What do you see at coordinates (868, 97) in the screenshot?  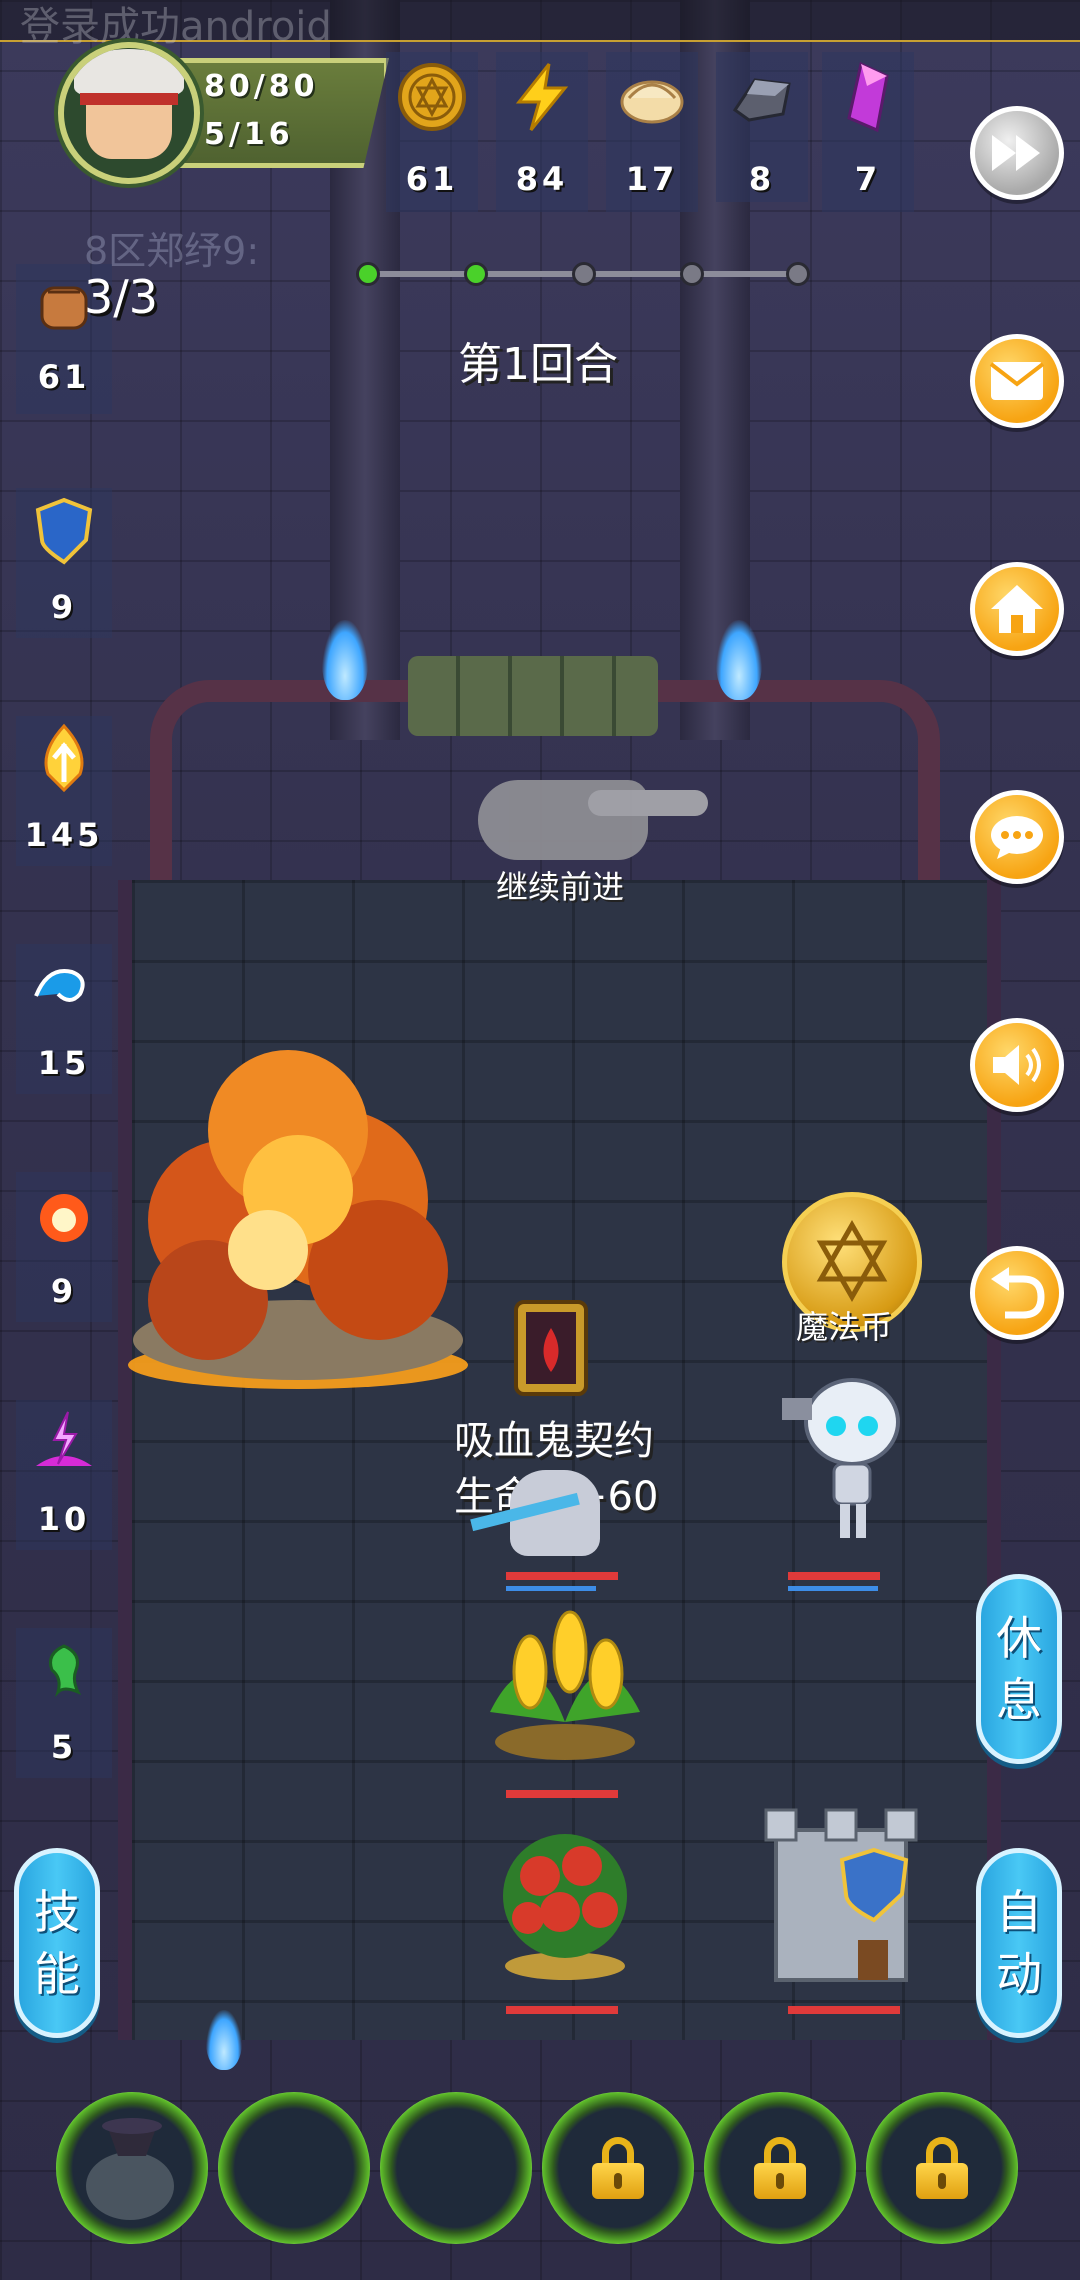 I see `crystal-icon` at bounding box center [868, 97].